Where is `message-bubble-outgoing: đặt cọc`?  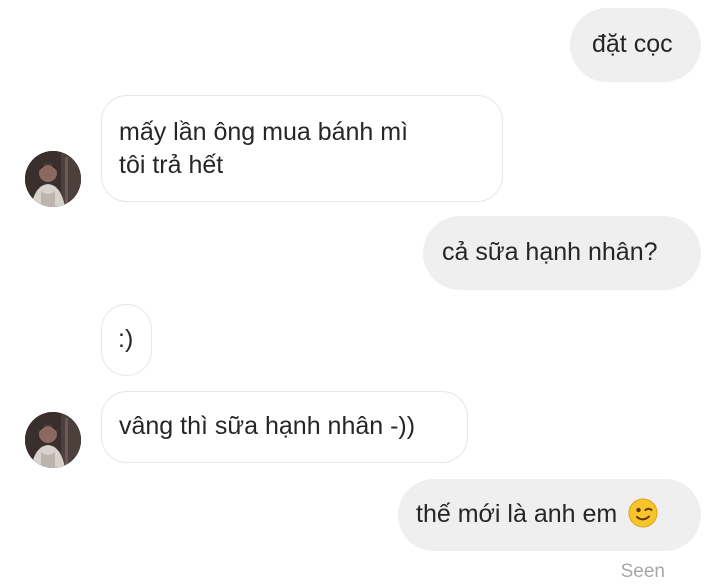 message-bubble-outgoing: đặt cọc is located at coordinates (635, 45).